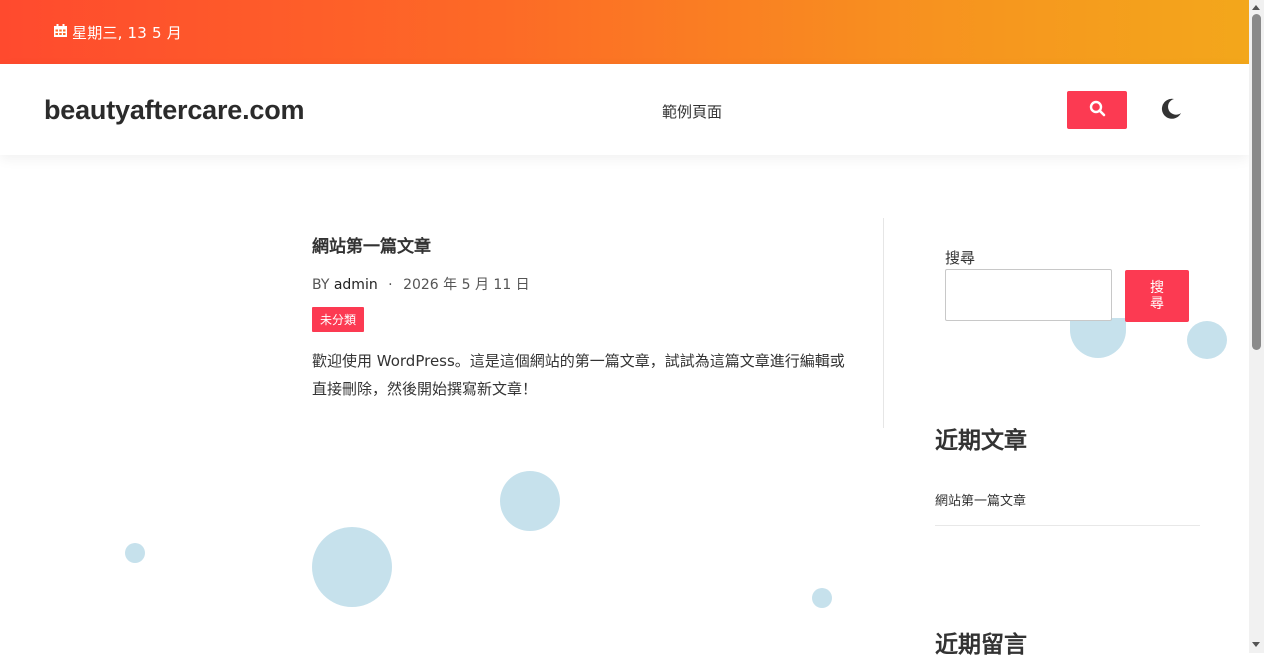 This screenshot has height=659, width=1264. I want to click on post-date: 2026 年 5 月 11 日, so click(466, 285).